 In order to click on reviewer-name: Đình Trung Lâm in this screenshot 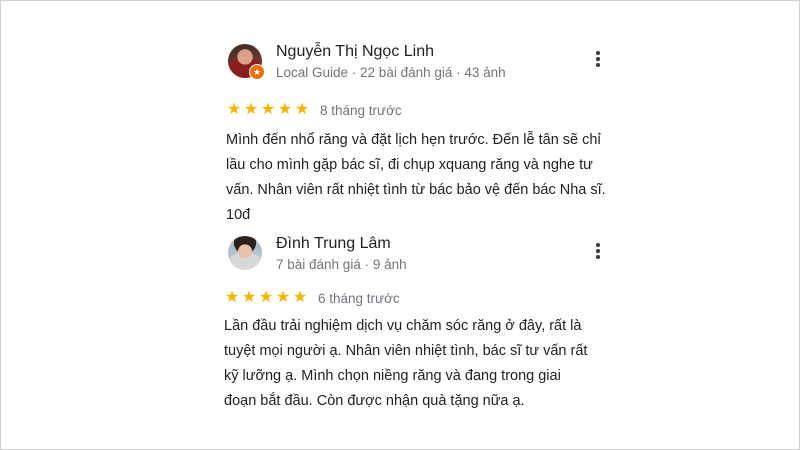, I will do `click(333, 244)`.